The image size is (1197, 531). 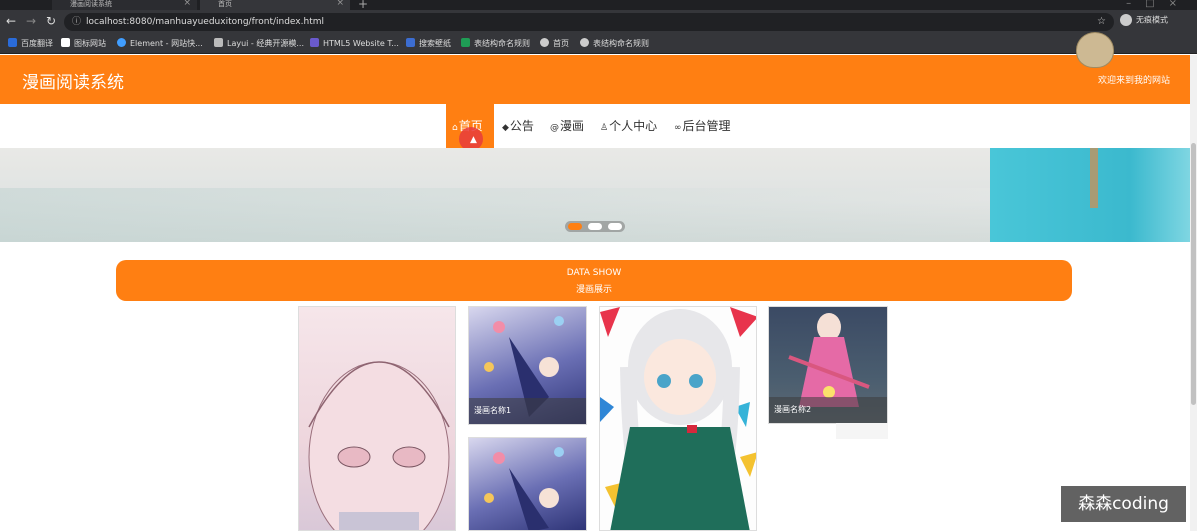 I want to click on browser-tab-1: 漫画阅读系统 ×, so click(x=124, y=5).